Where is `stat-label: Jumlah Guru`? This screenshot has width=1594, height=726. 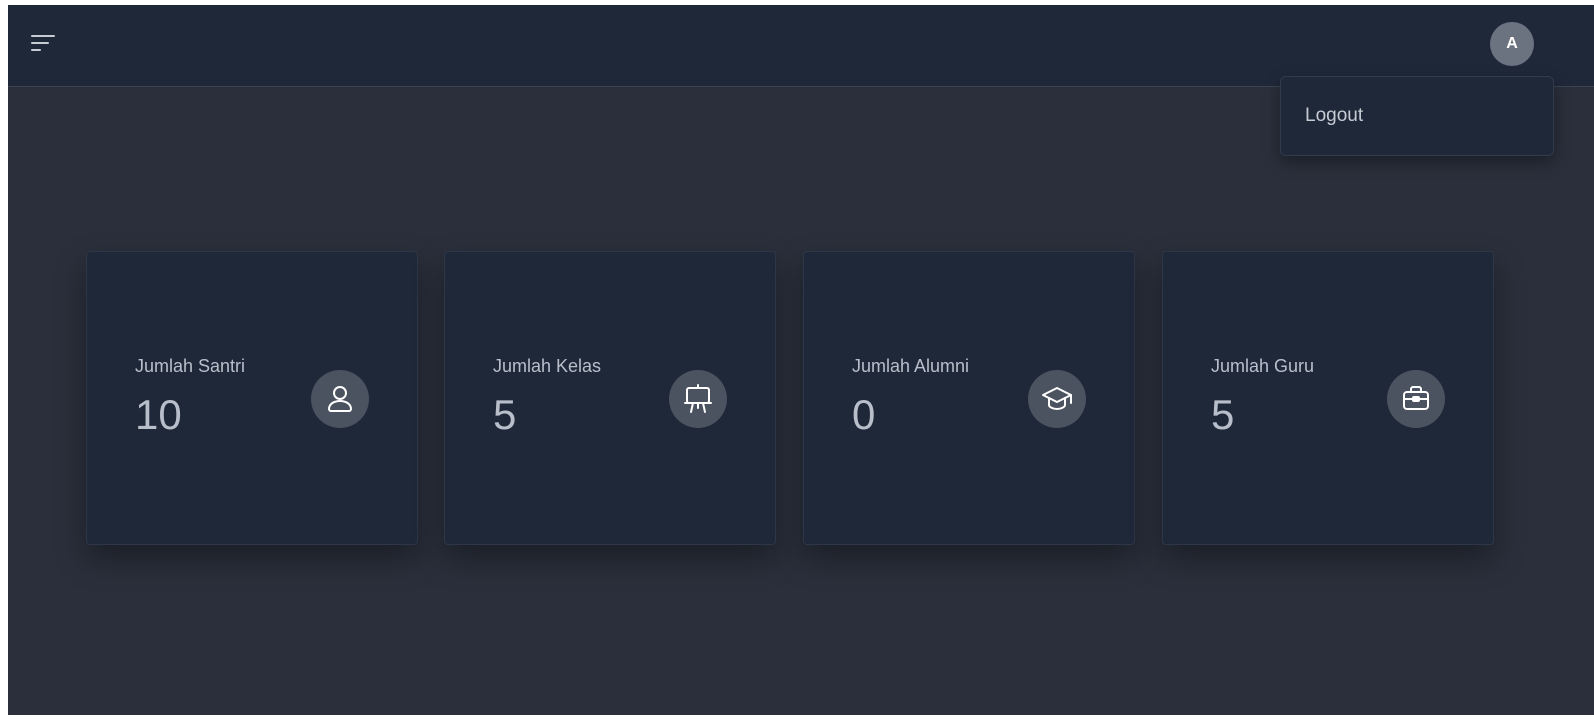 stat-label: Jumlah Guru is located at coordinates (1263, 366).